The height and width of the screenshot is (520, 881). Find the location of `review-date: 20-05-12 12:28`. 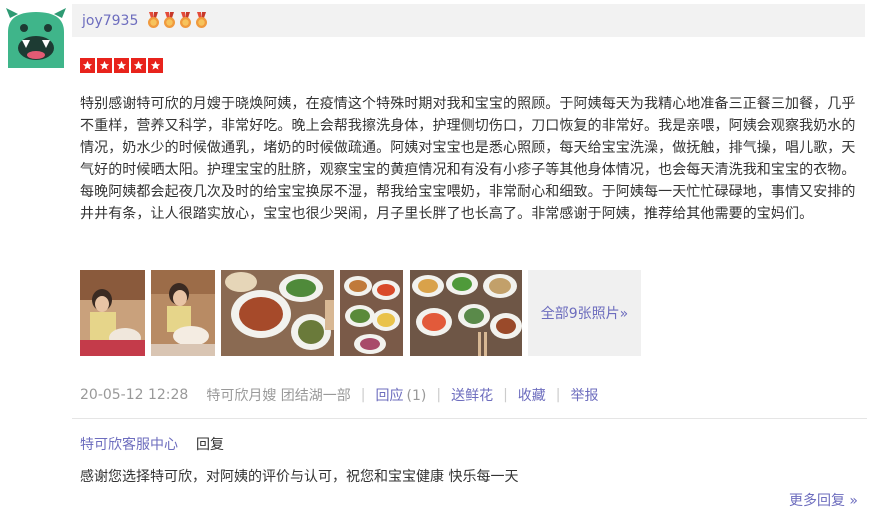

review-date: 20-05-12 12:28 is located at coordinates (134, 395).